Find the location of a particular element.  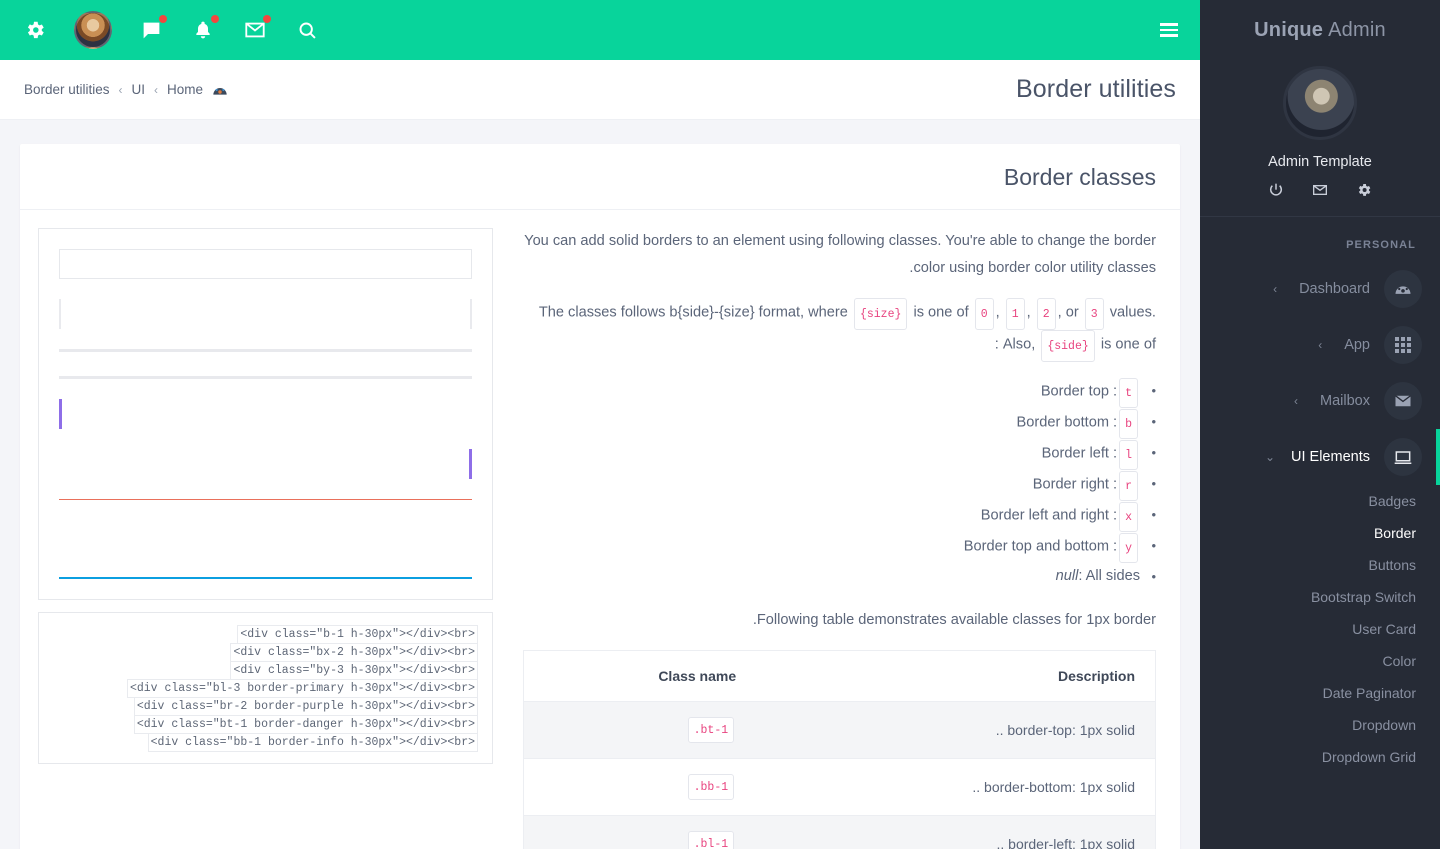

brand-name-bold: Unique is located at coordinates (1289, 29).